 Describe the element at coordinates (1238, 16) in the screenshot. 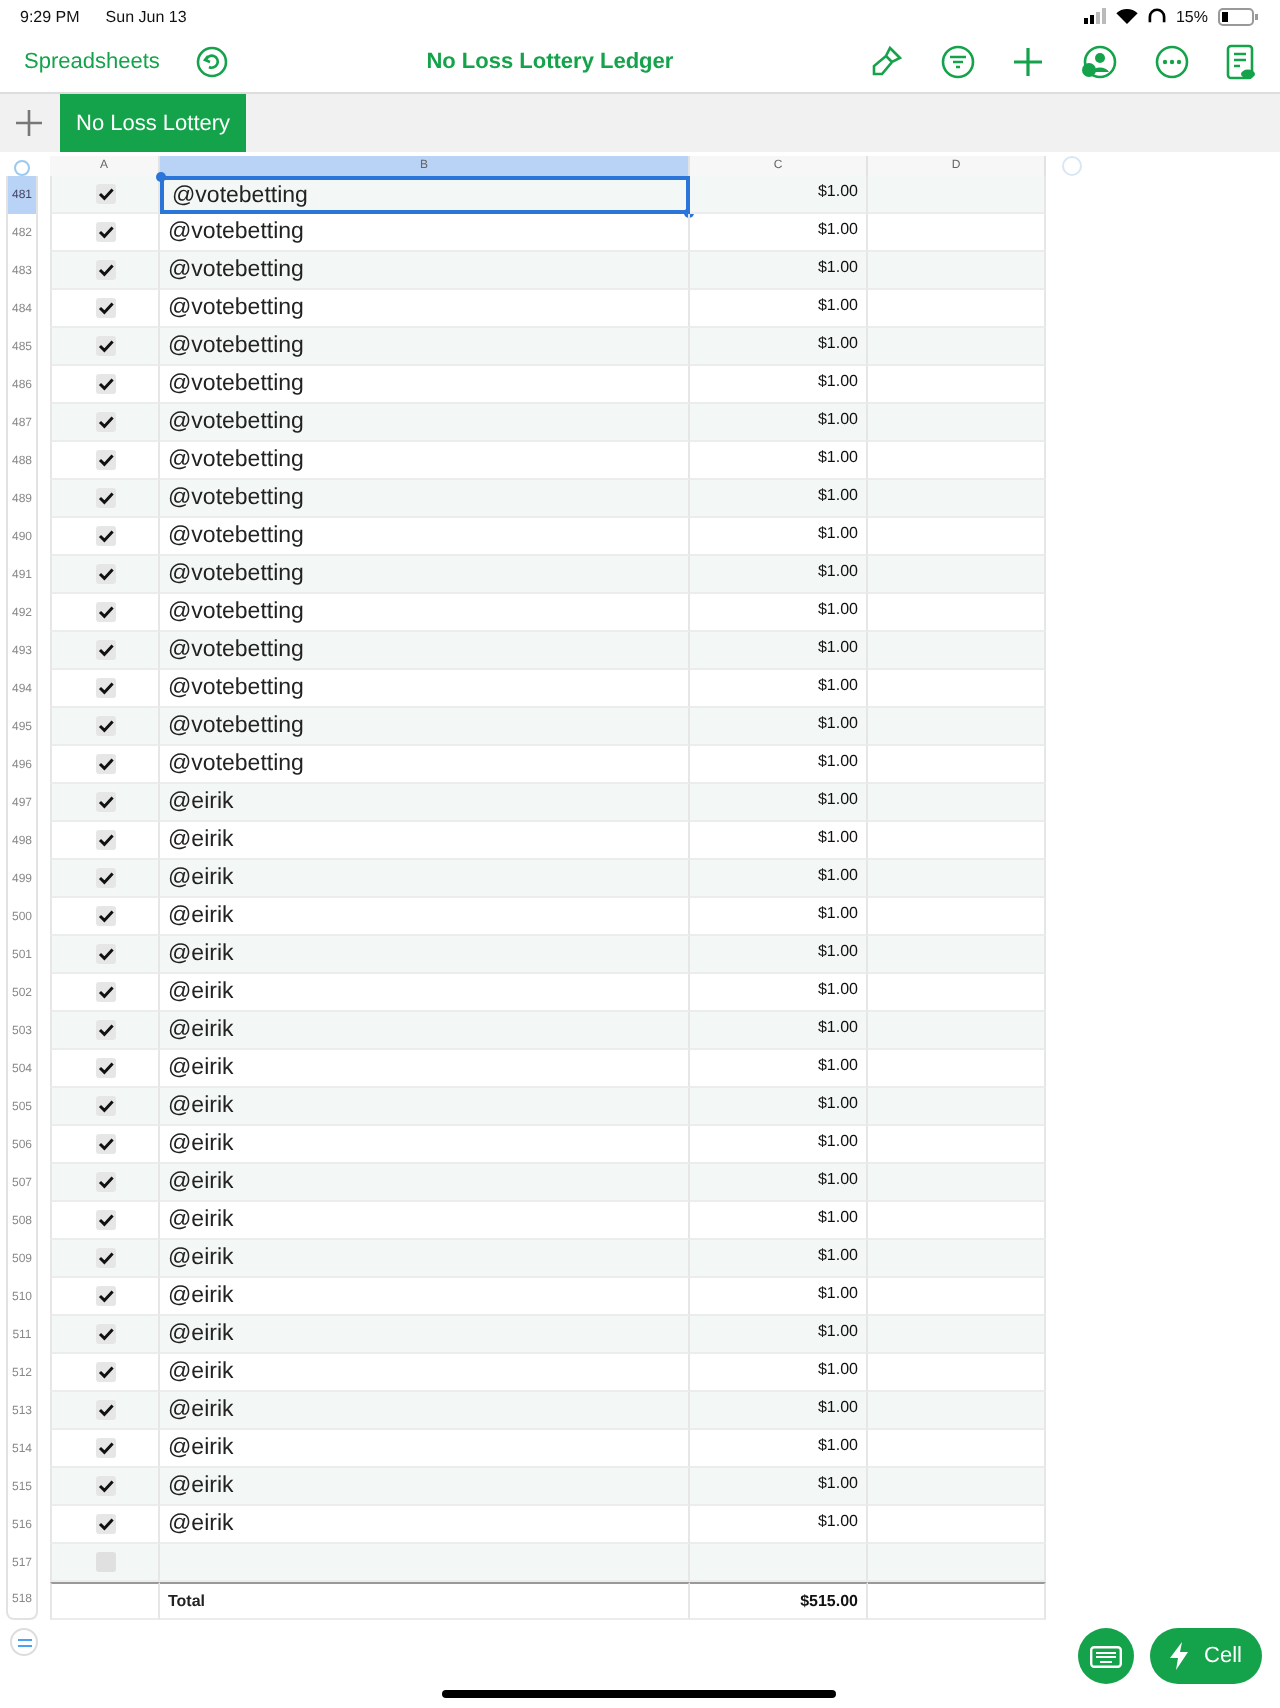

I see `battery-icon` at that location.